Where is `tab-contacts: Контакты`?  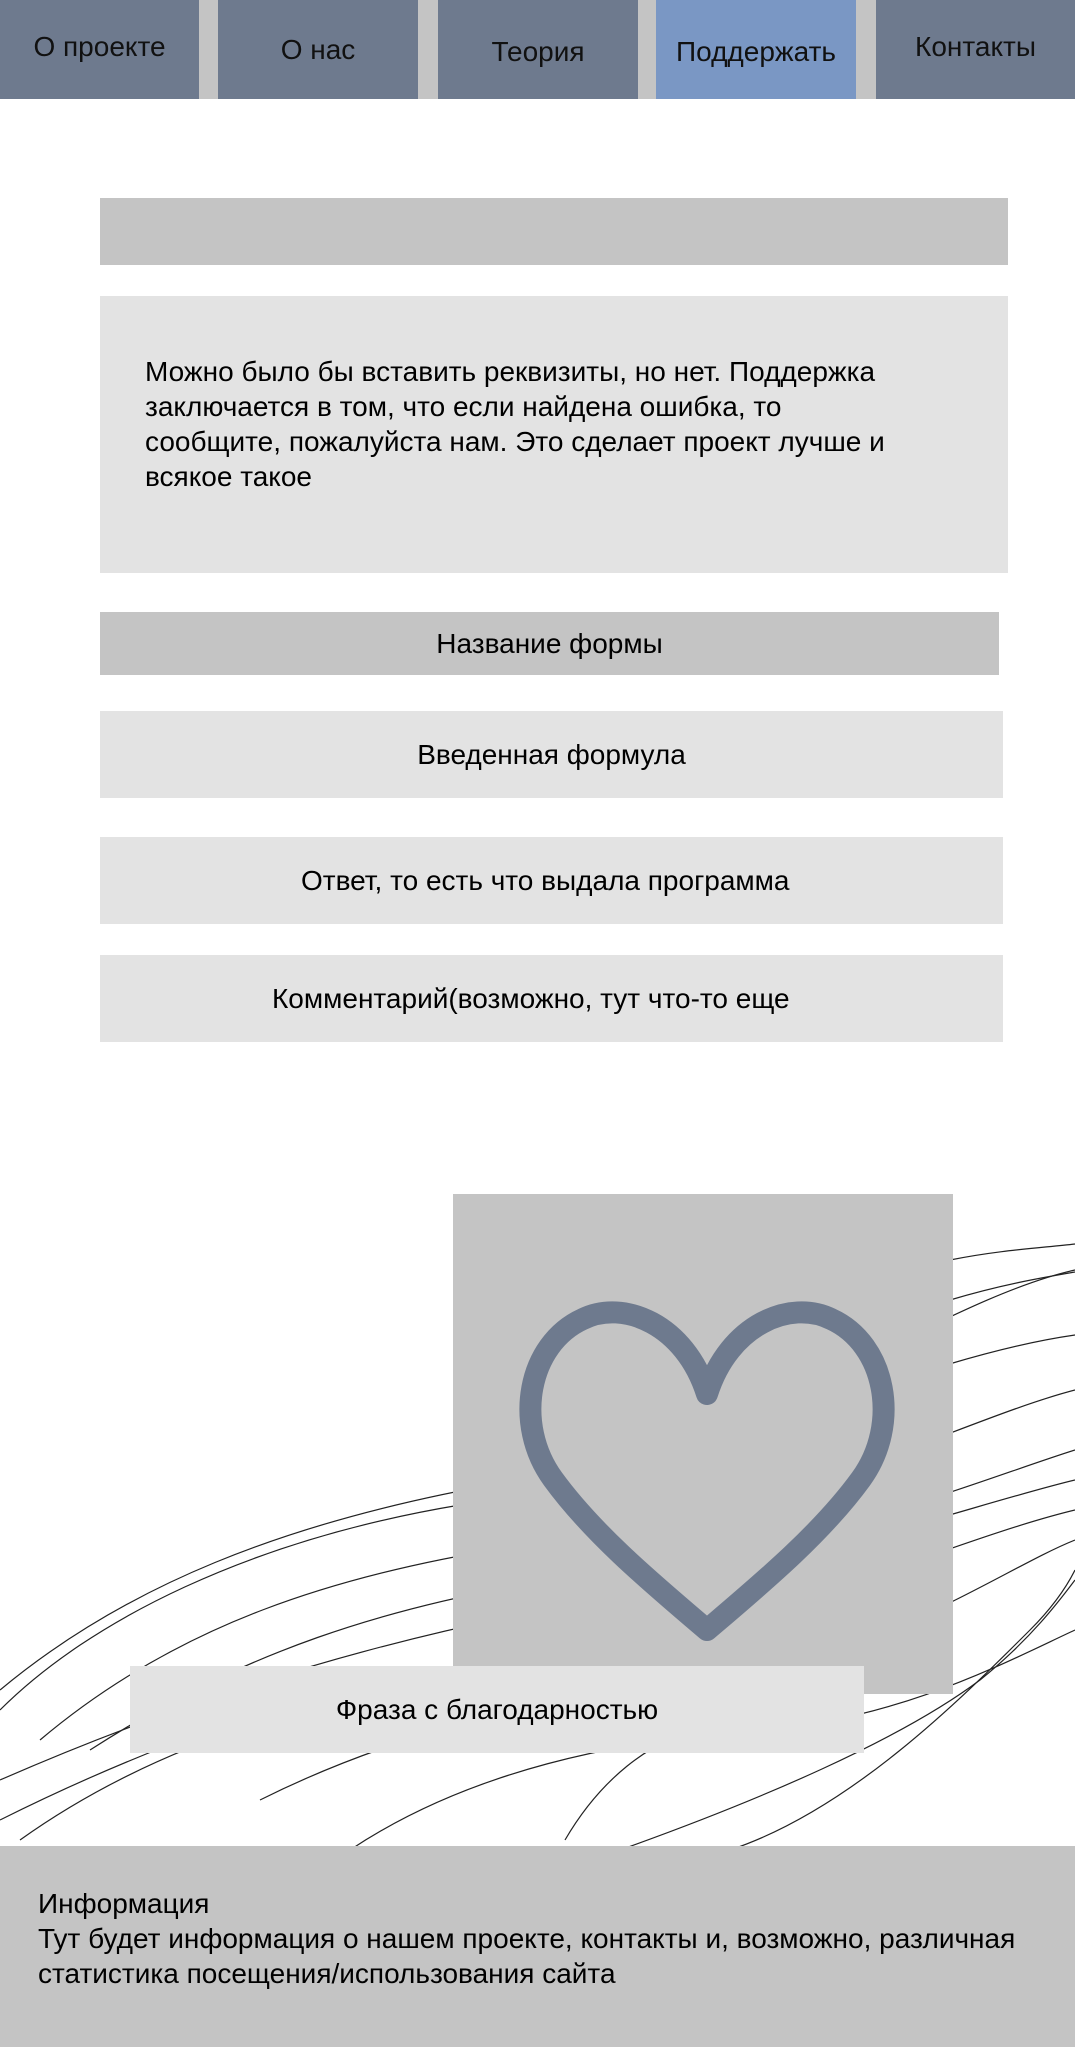 tab-contacts: Контакты is located at coordinates (975, 49).